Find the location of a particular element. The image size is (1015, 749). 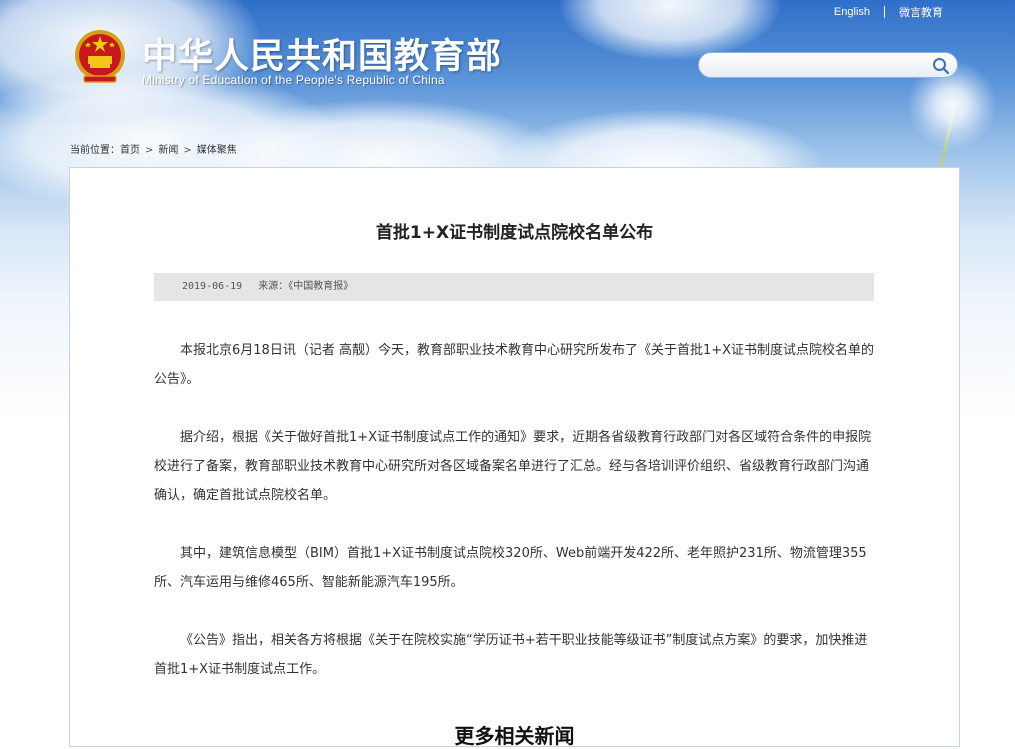

related-news-heading: 更多相关新闻 is located at coordinates (514, 736).